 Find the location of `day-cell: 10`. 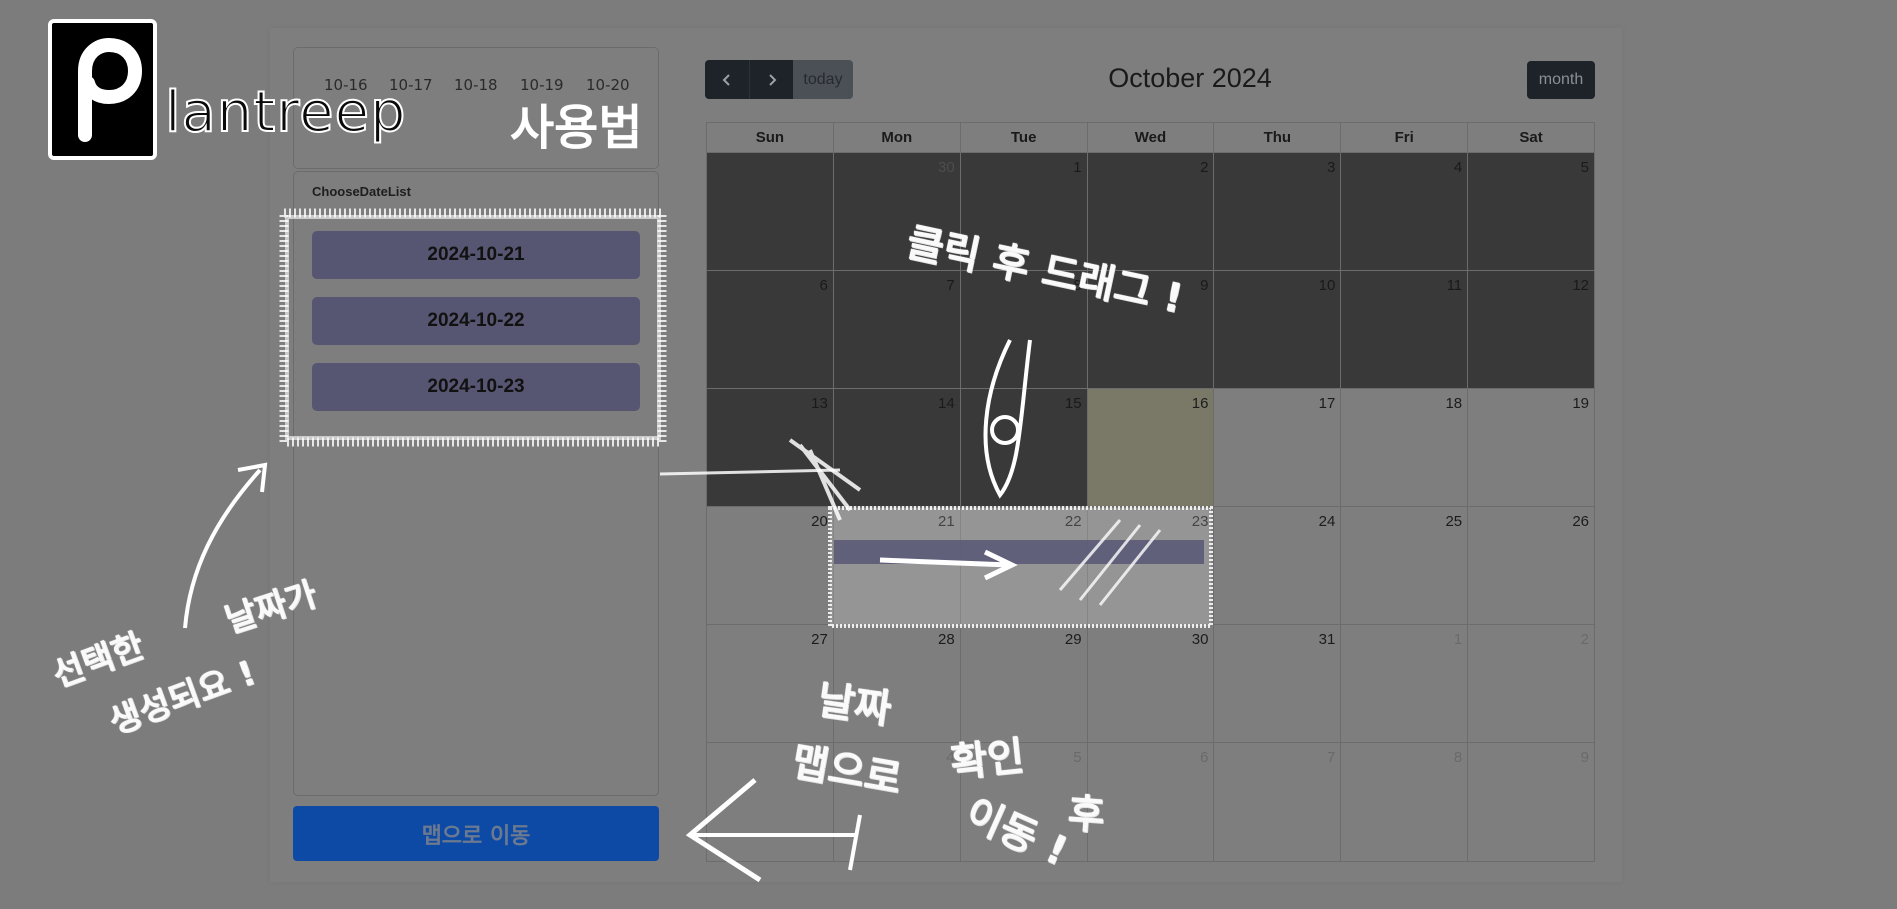

day-cell: 10 is located at coordinates (1278, 329).